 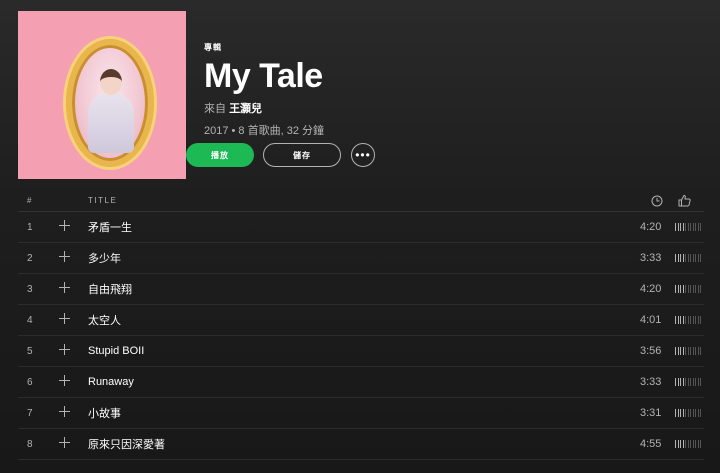 What do you see at coordinates (110, 227) in the screenshot?
I see `track-title: 矛盾一生` at bounding box center [110, 227].